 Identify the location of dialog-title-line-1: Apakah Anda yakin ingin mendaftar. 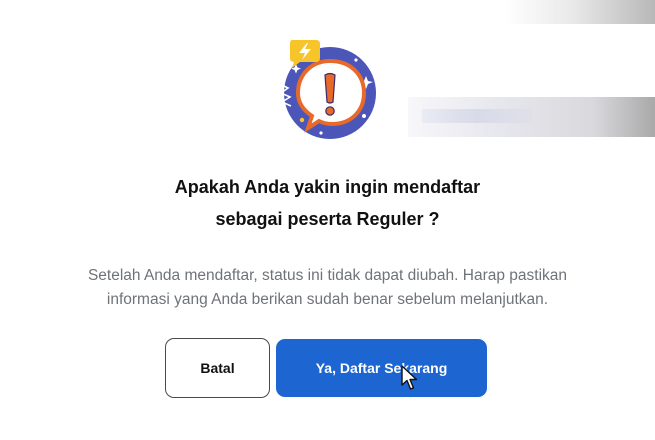
(327, 187).